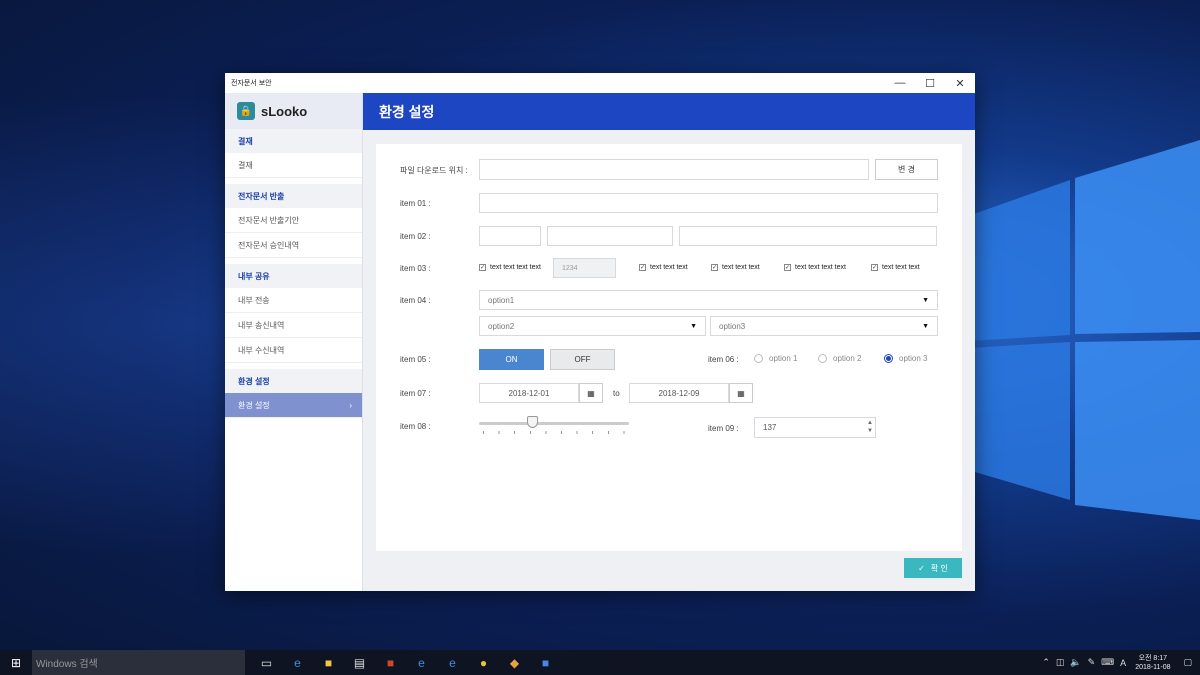 The height and width of the screenshot is (675, 1200). Describe the element at coordinates (483, 662) in the screenshot. I see `chrome-icon: ●` at that location.